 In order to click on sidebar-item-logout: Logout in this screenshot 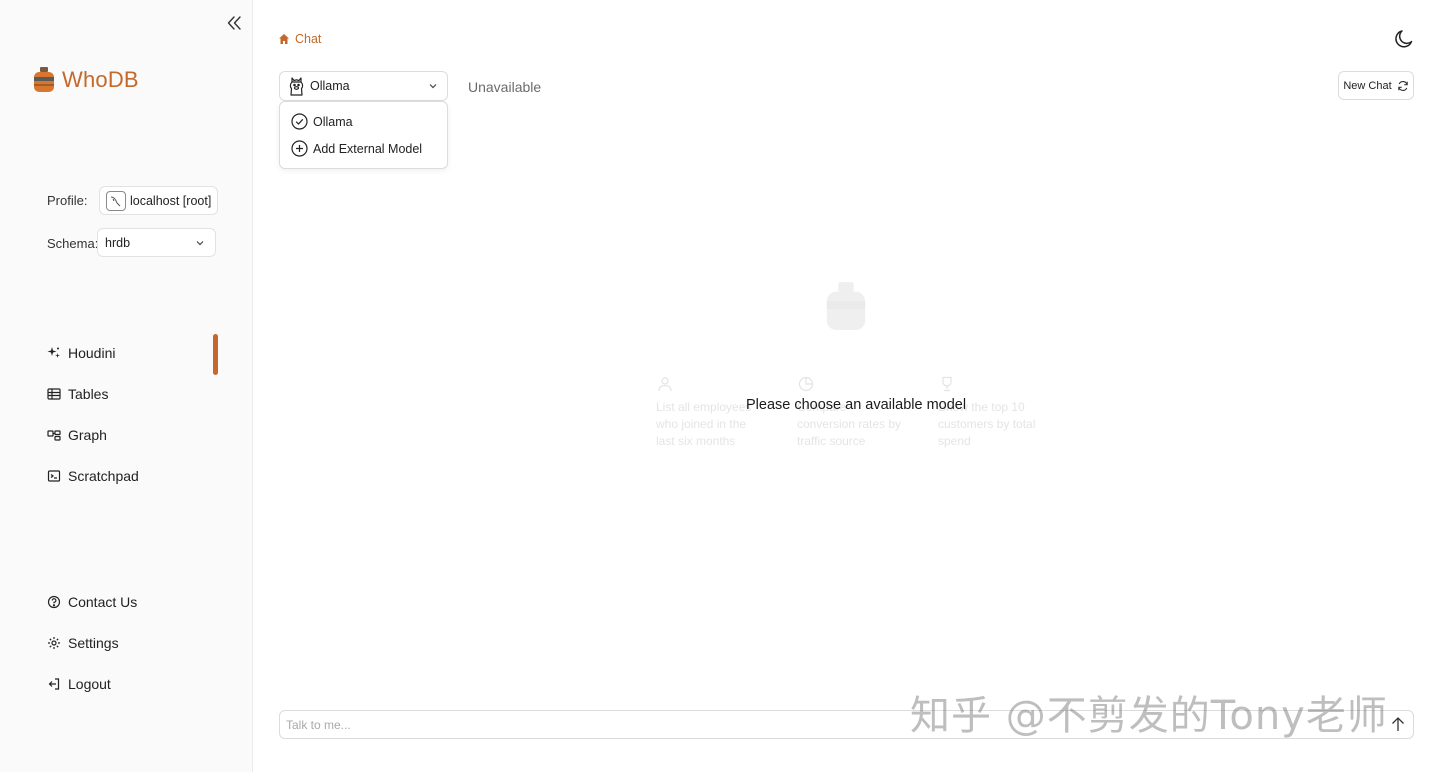, I will do `click(79, 684)`.